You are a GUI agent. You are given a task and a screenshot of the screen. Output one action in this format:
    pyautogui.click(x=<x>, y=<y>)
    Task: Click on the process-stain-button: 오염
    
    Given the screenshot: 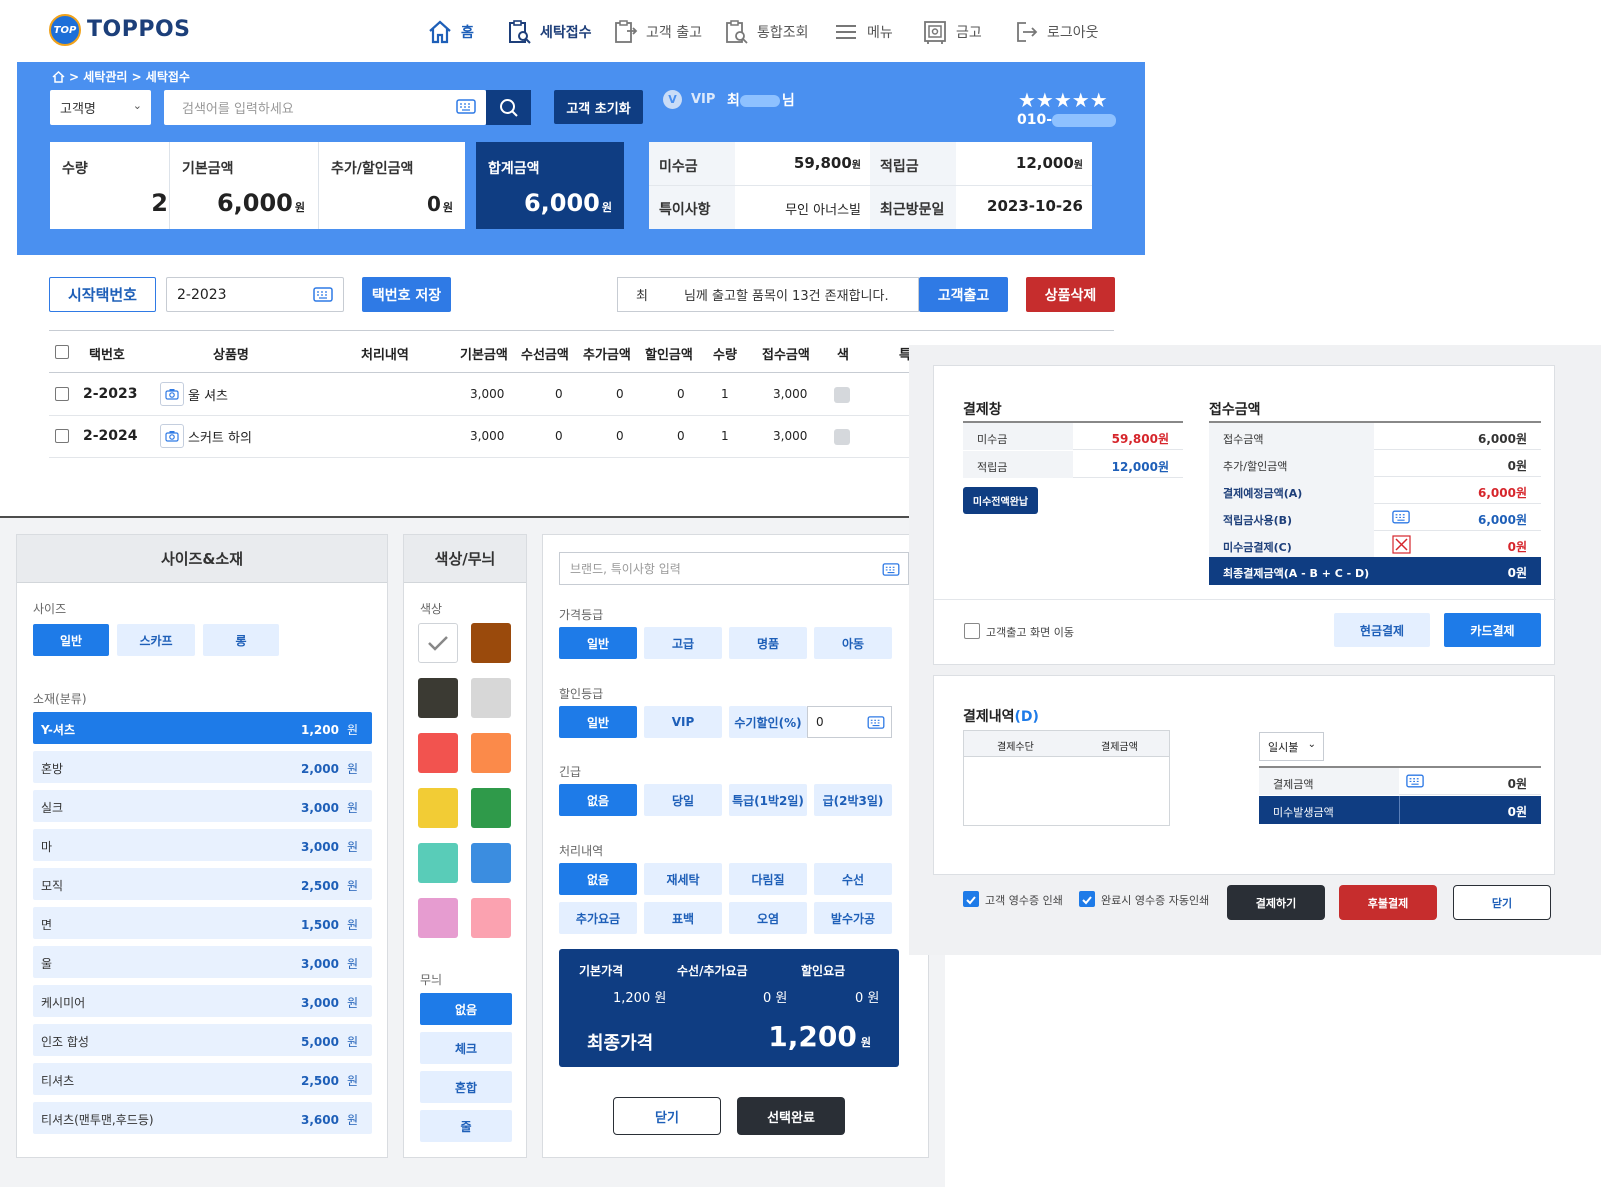 What is the action you would take?
    pyautogui.click(x=768, y=918)
    